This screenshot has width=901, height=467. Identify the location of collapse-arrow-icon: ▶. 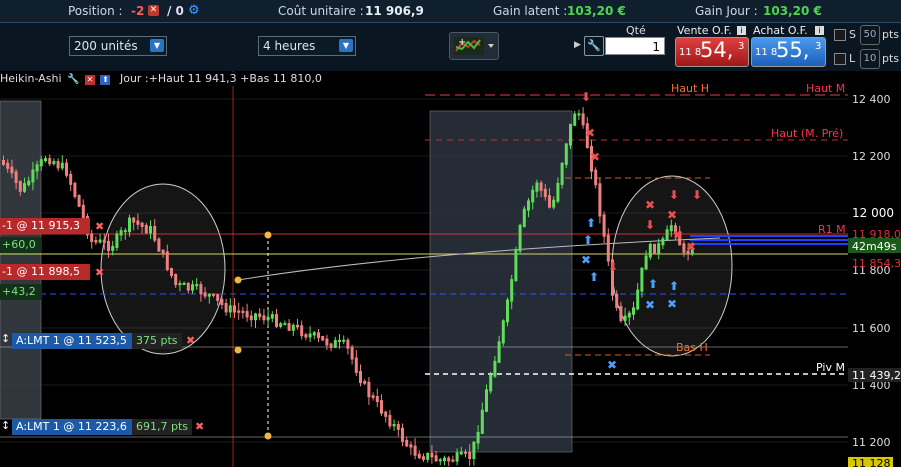
(577, 45).